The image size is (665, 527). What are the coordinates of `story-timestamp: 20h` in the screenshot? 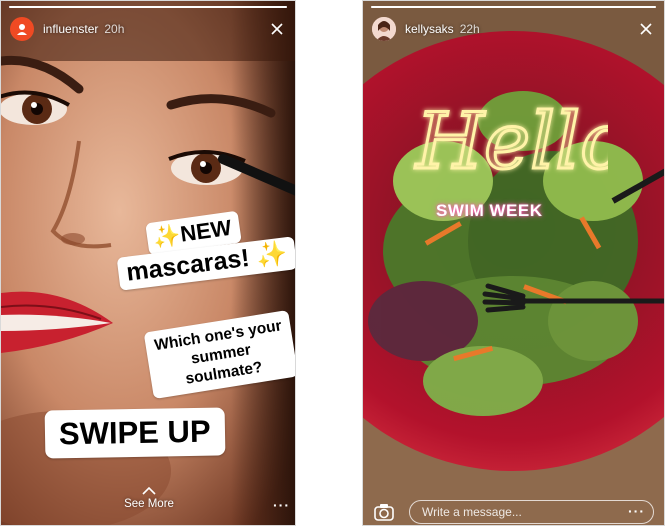 It's located at (114, 29).